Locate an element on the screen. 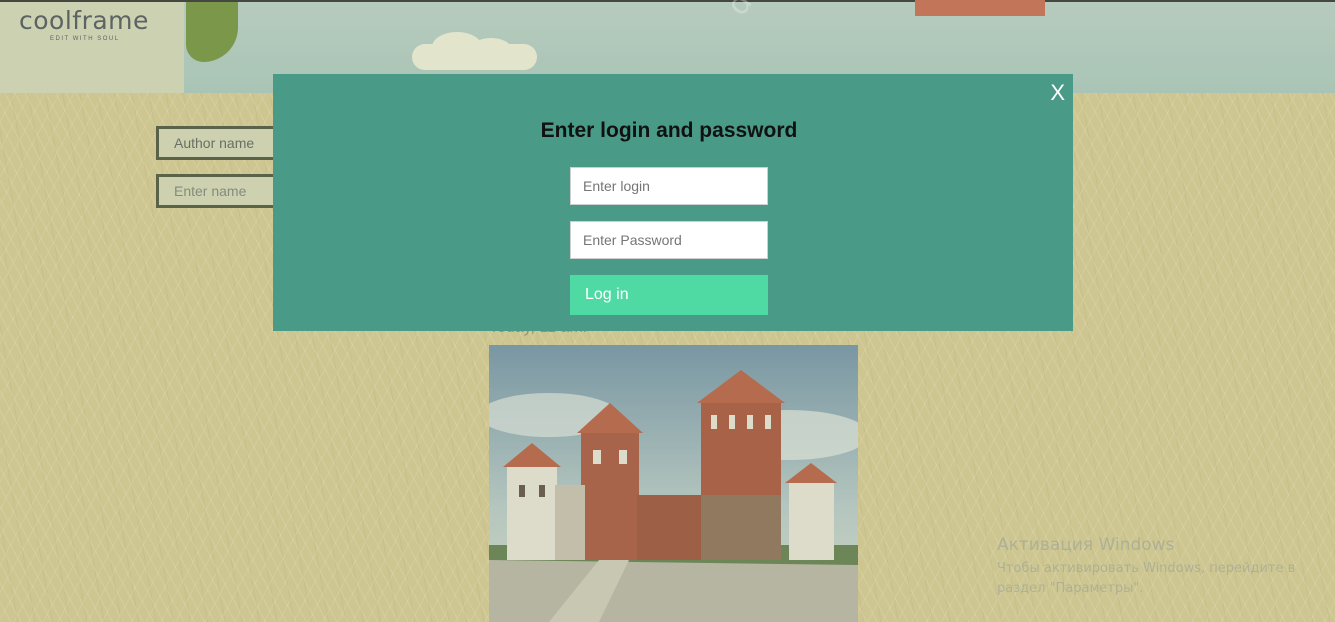 Image resolution: width=1335 pixels, height=622 pixels. close-button: X is located at coordinates (1057, 93).